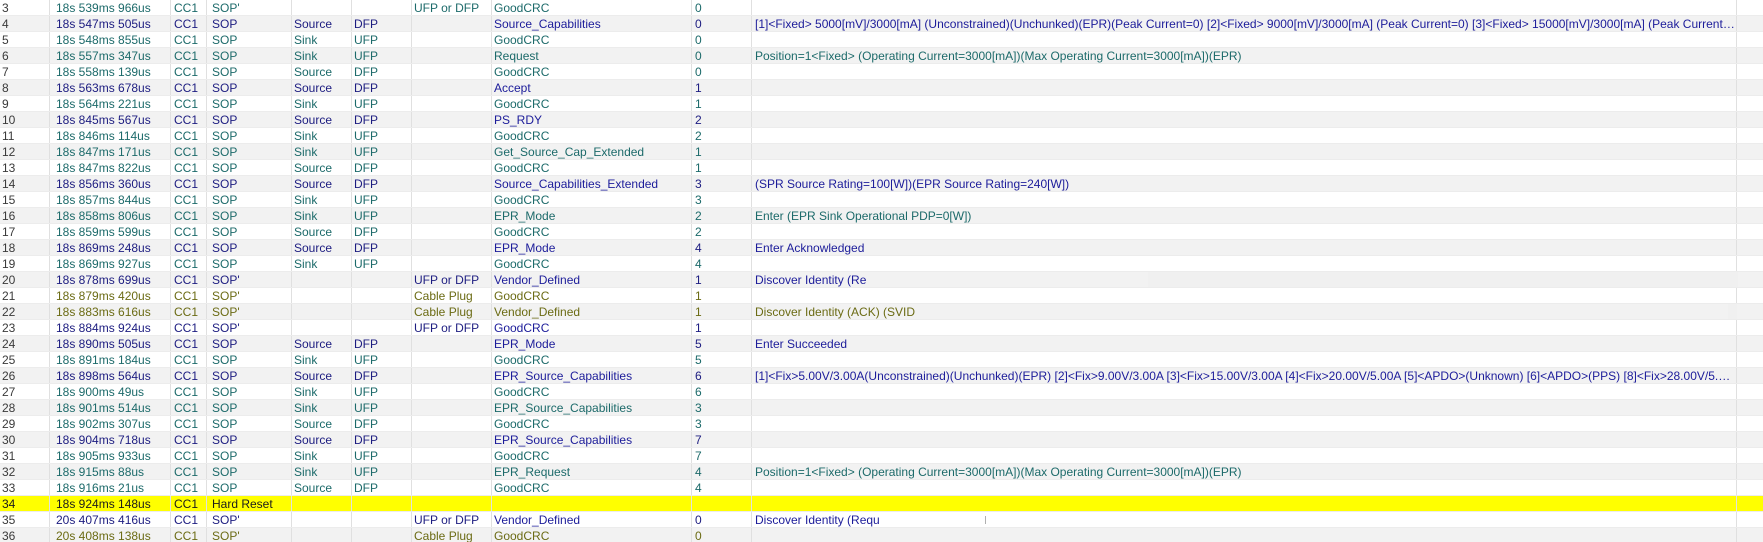 The height and width of the screenshot is (542, 1763). What do you see at coordinates (110, 343) in the screenshot?
I see `timestamp-cell: 18s 890ms 505us` at bounding box center [110, 343].